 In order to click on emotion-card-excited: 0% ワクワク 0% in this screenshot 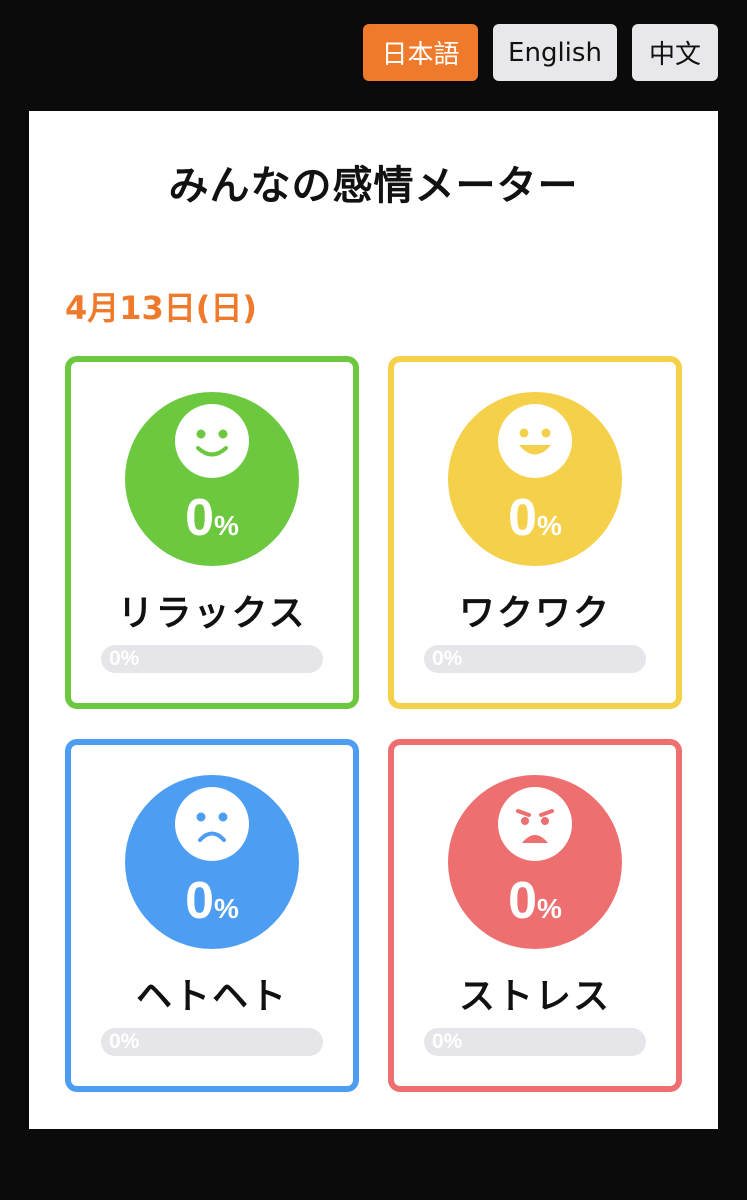, I will do `click(535, 532)`.